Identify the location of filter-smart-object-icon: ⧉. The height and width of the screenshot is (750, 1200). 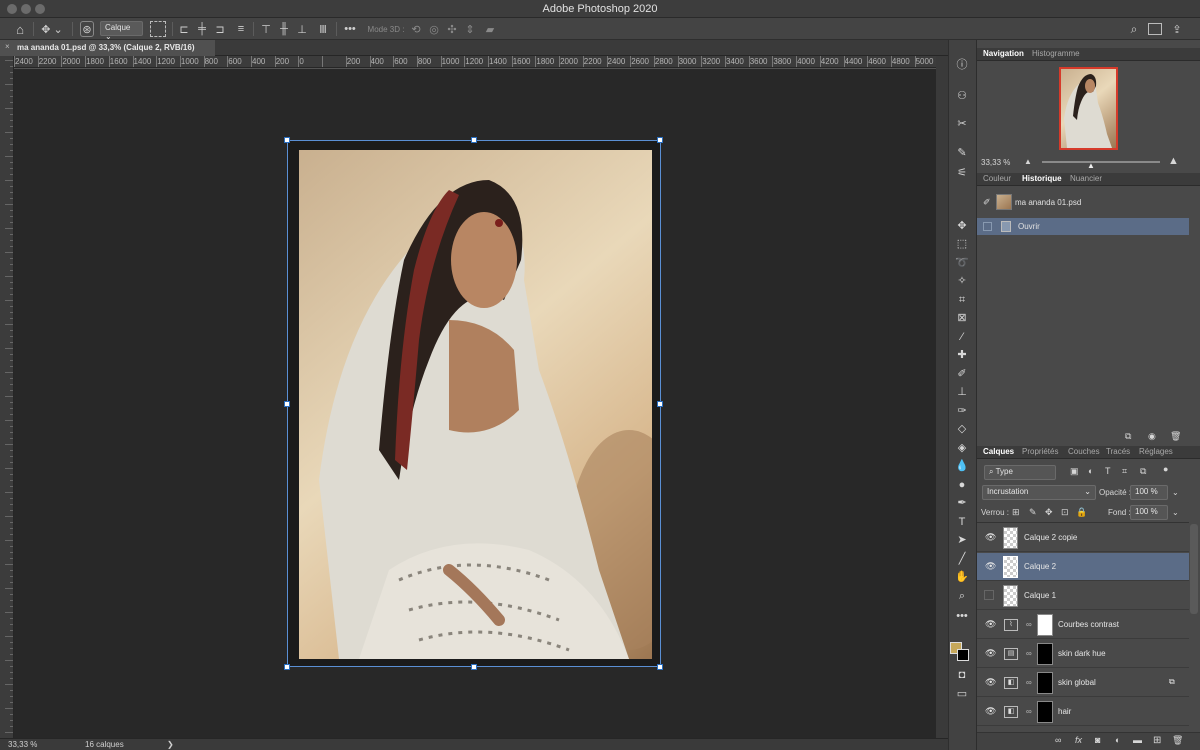
(1143, 471).